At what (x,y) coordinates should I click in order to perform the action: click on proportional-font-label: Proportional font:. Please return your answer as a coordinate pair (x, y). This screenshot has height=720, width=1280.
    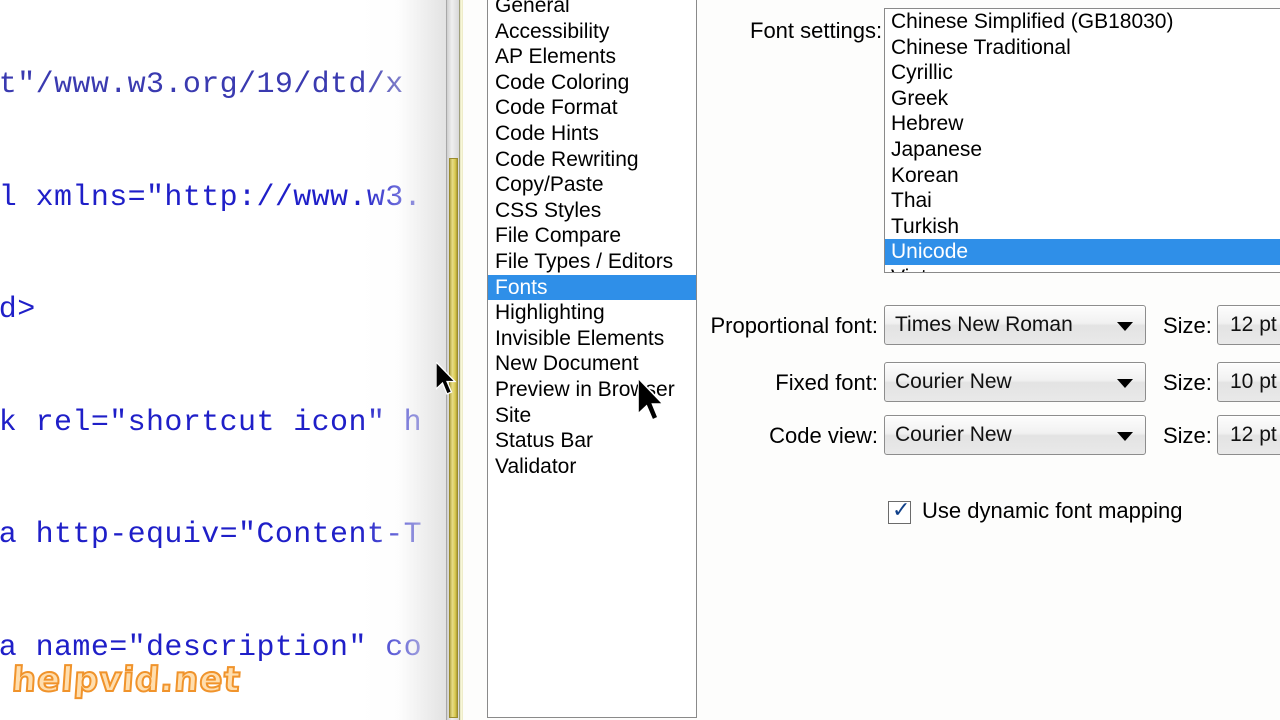
    Looking at the image, I should click on (794, 325).